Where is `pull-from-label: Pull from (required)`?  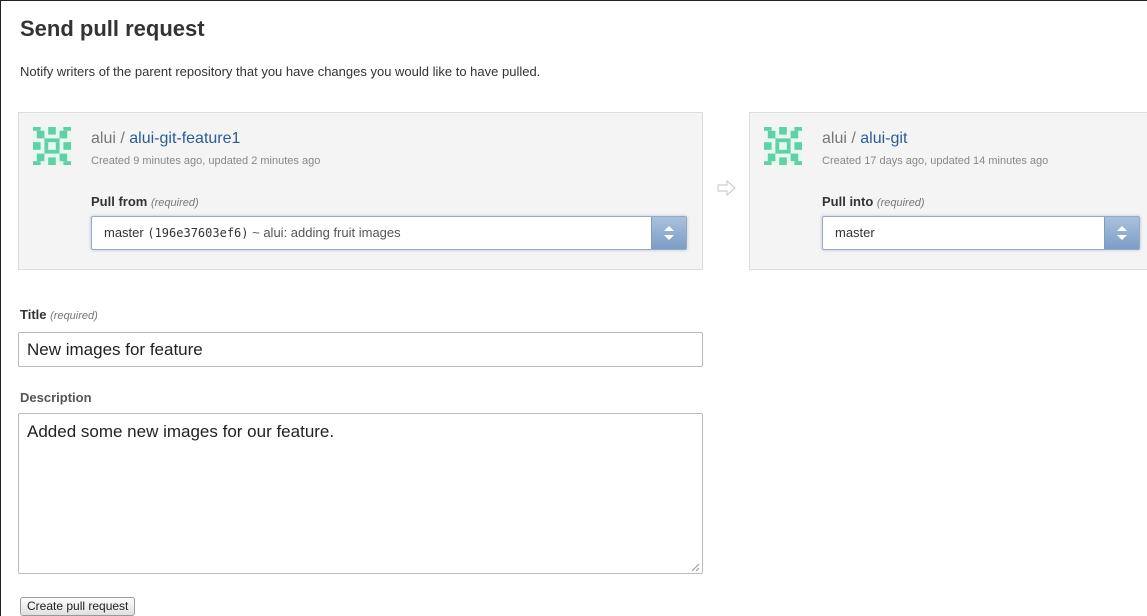 pull-from-label: Pull from (required) is located at coordinates (145, 201).